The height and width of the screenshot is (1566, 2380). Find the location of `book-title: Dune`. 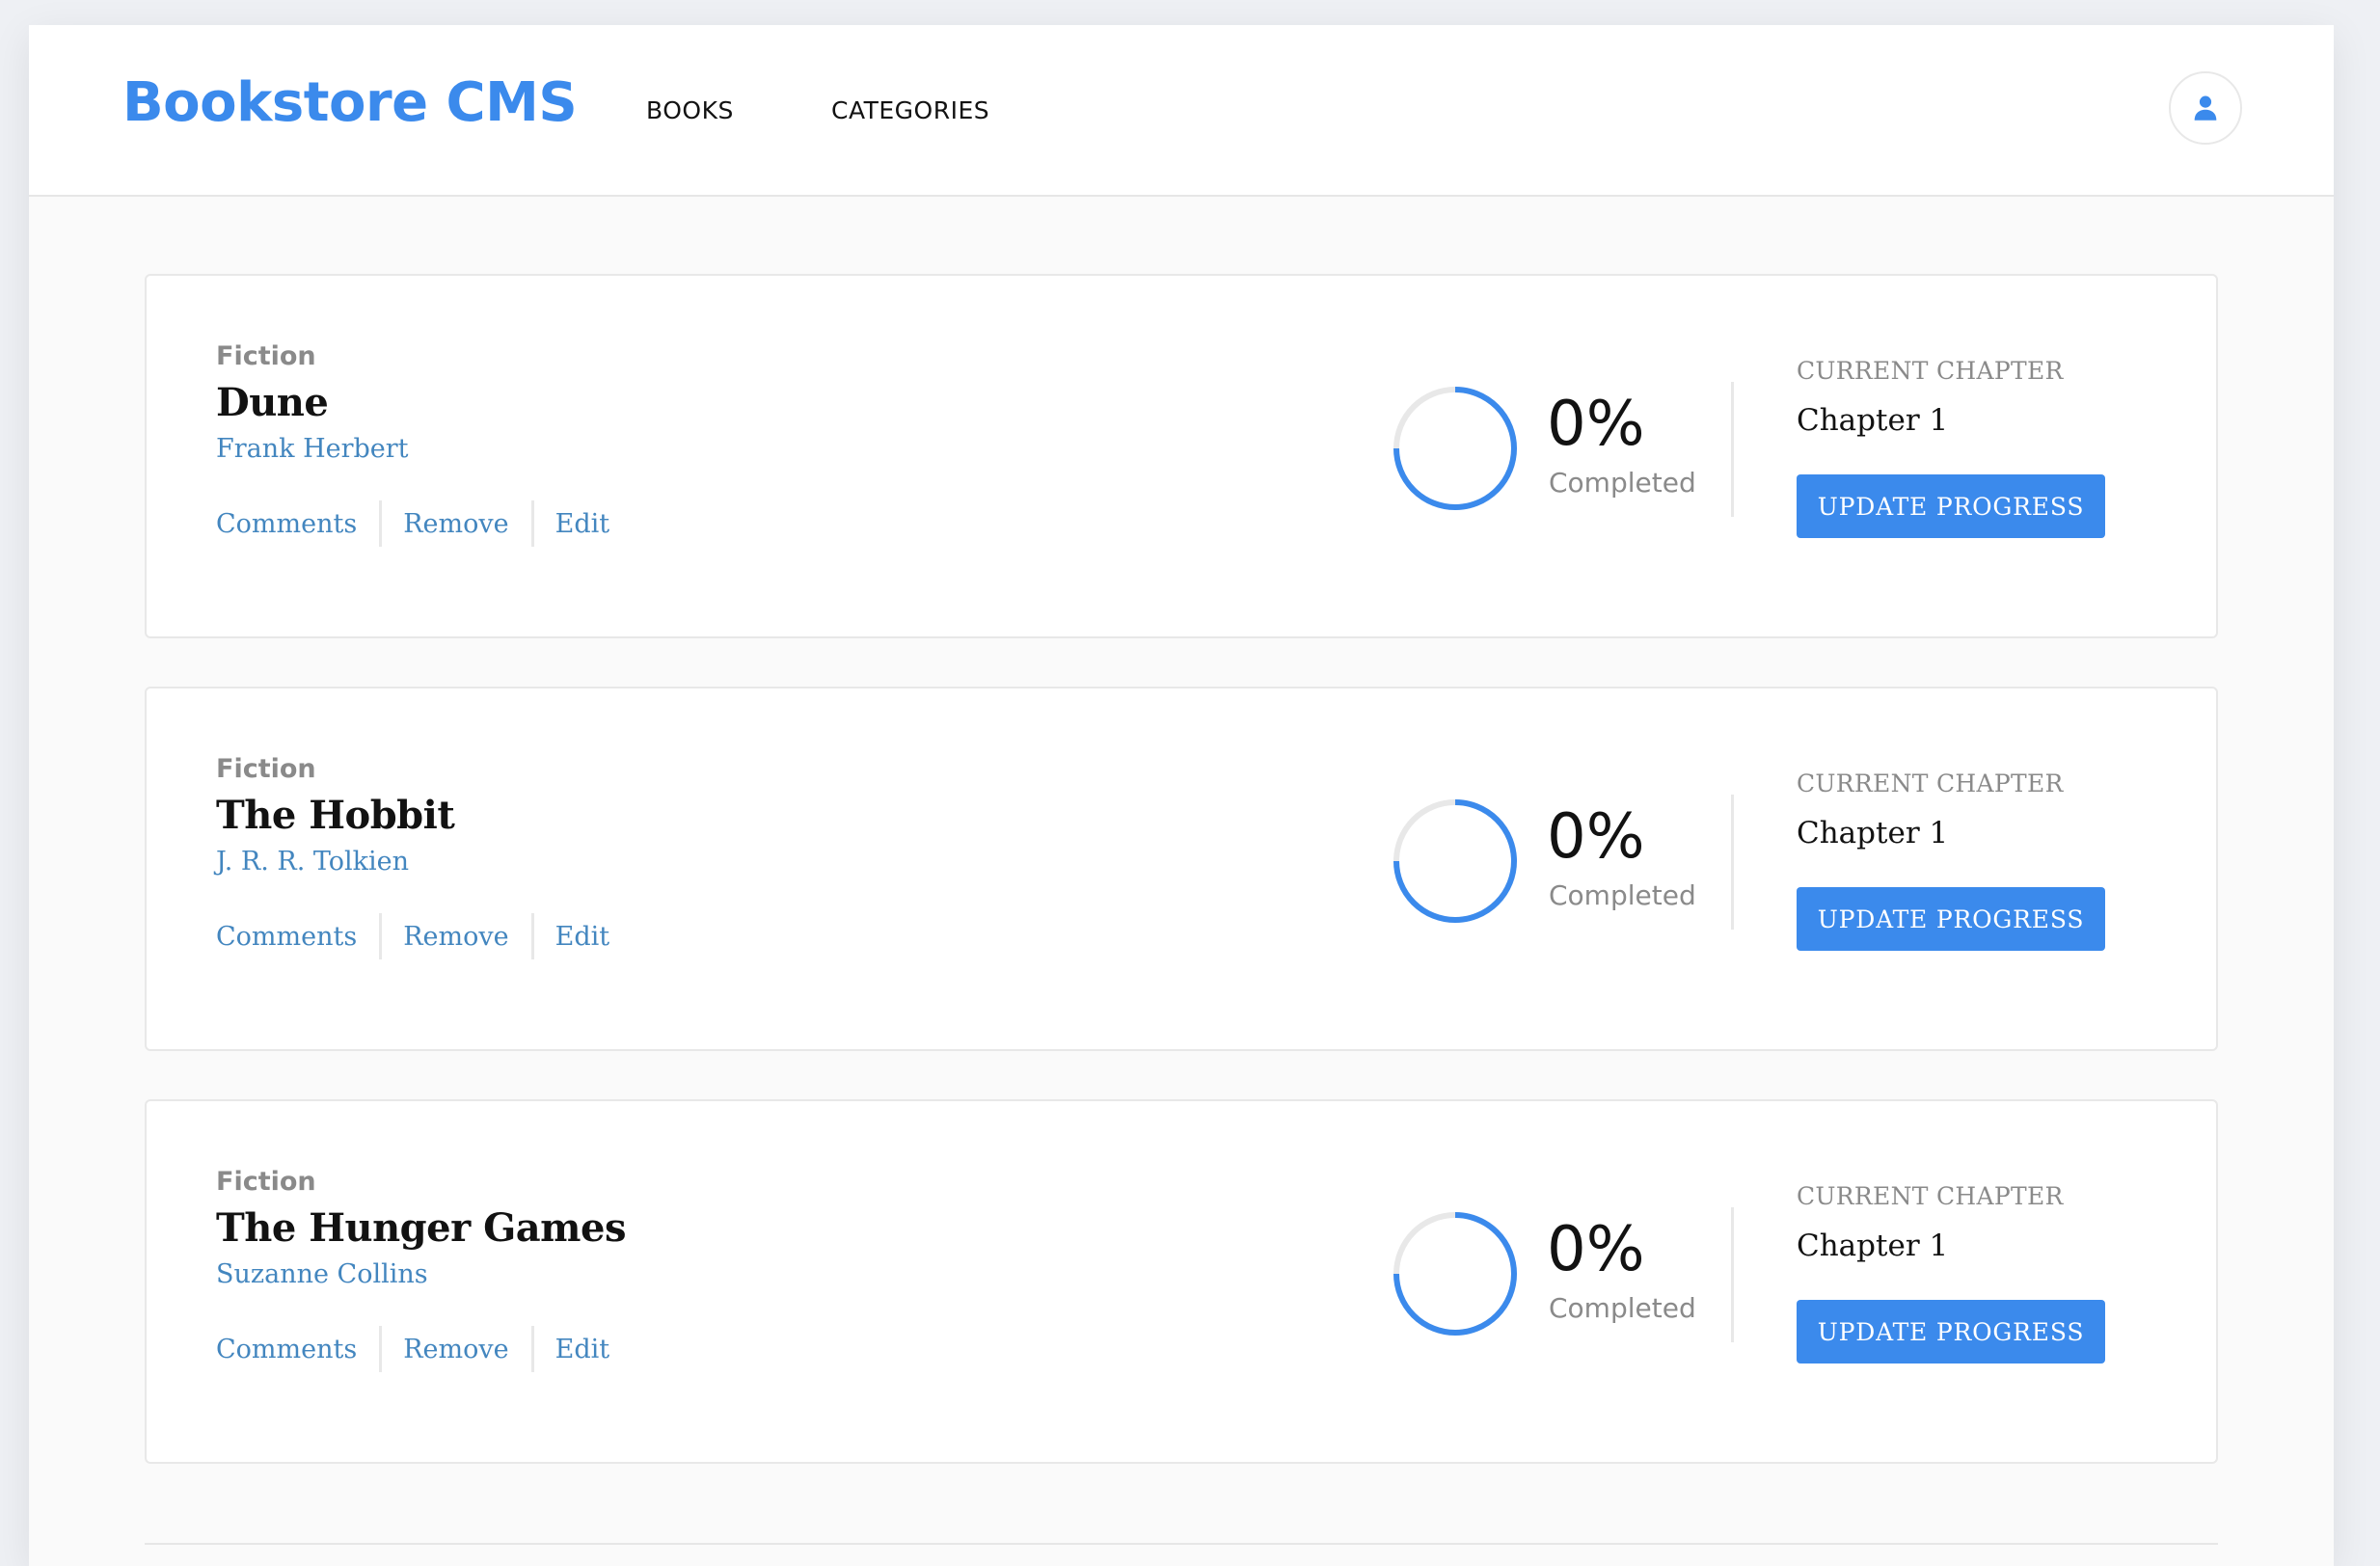

book-title: Dune is located at coordinates (273, 402).